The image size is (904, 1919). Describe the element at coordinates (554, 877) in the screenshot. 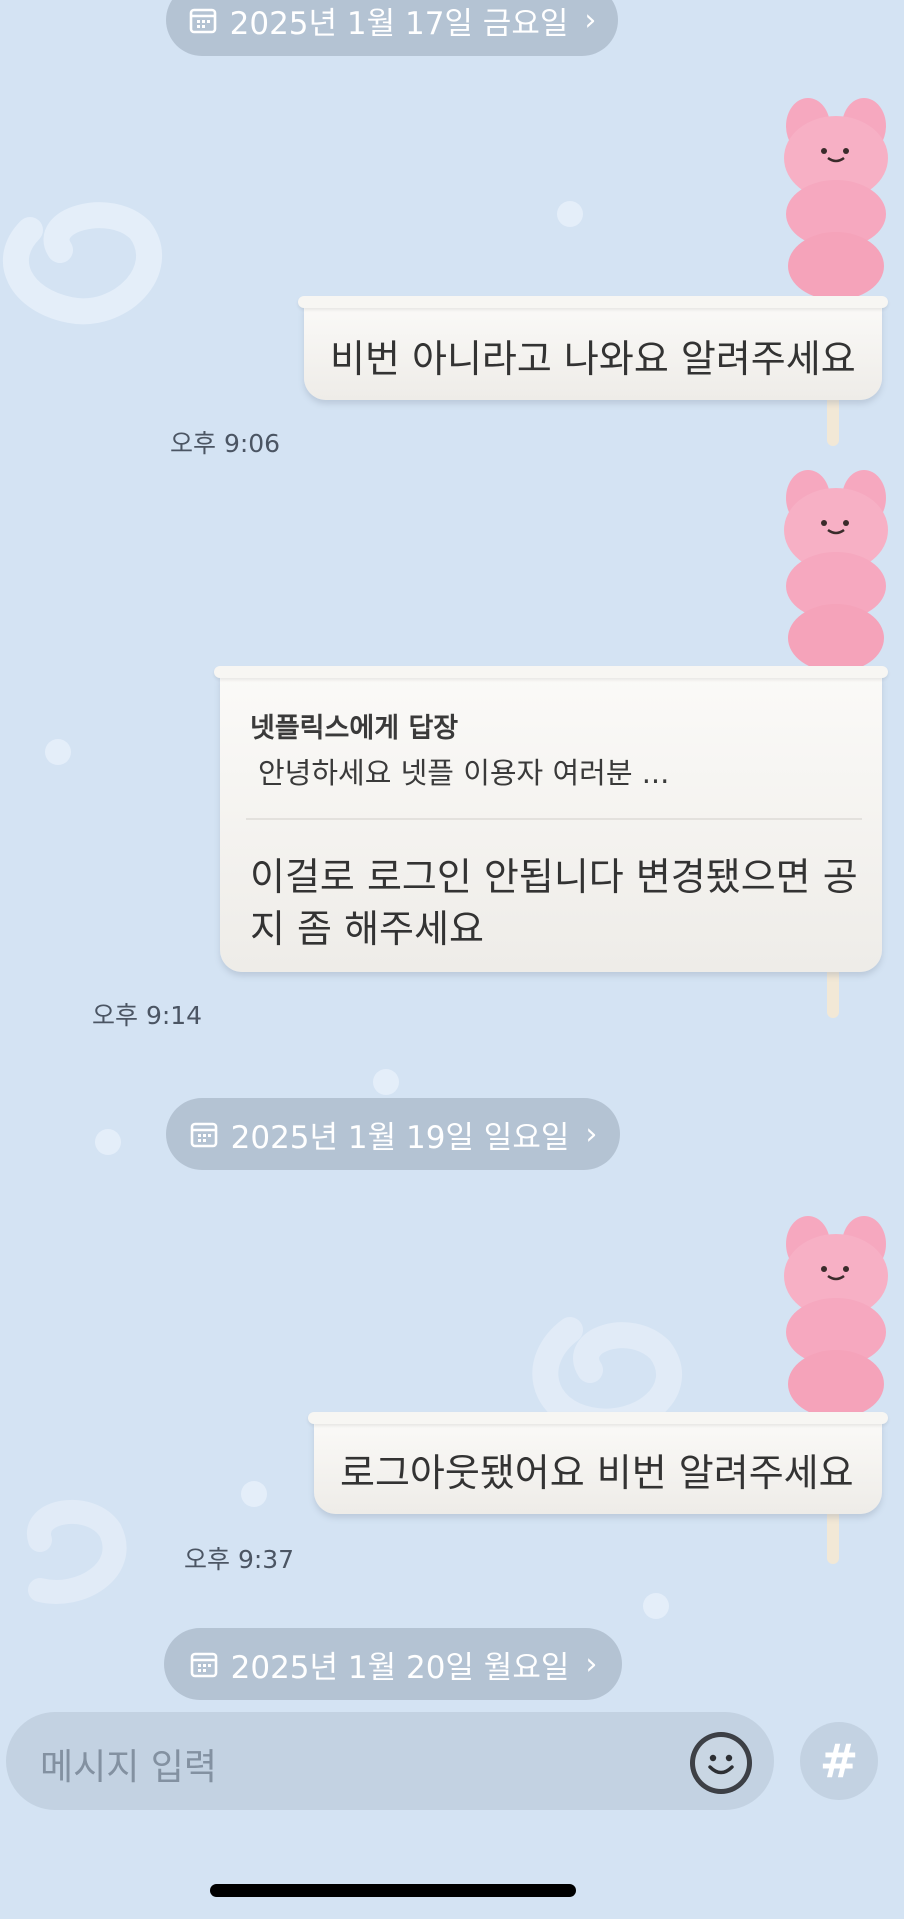

I see `message-text: 이걸로 로그인 안됩니다 변경됐으면 공` at that location.